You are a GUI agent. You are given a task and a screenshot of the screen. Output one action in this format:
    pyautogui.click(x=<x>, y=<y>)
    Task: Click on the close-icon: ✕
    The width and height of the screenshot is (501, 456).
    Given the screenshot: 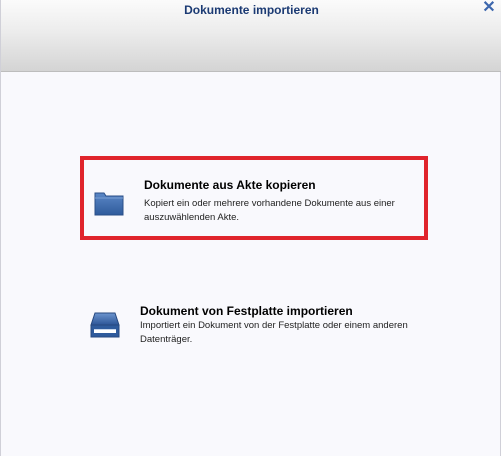 What is the action you would take?
    pyautogui.click(x=489, y=8)
    